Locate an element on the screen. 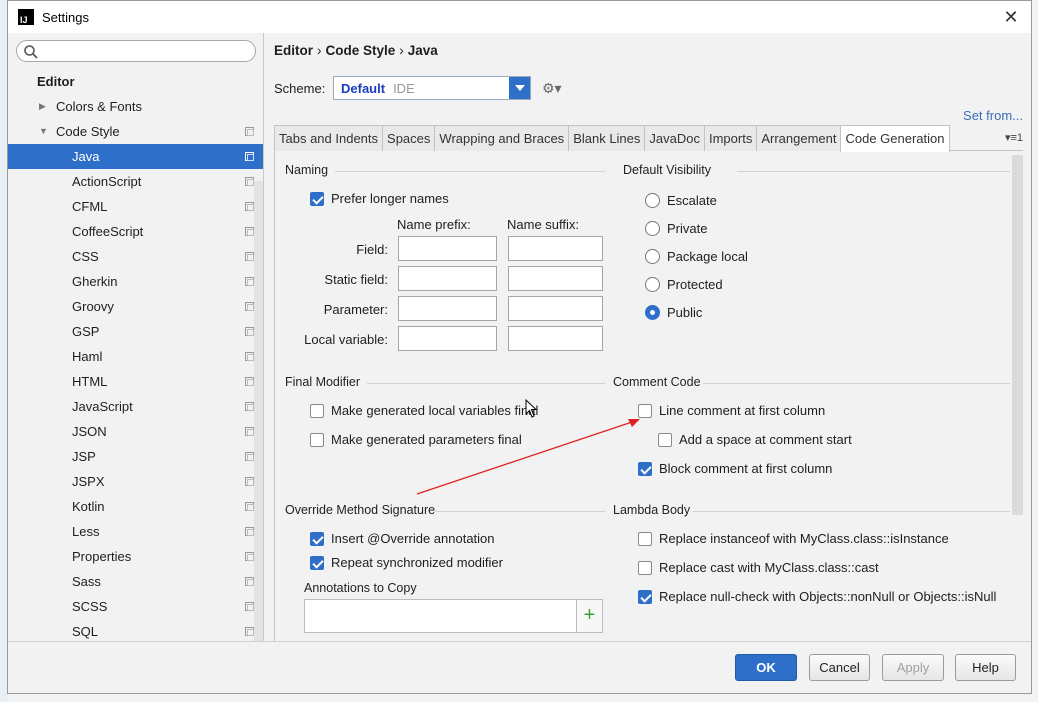 This screenshot has width=1038, height=702. scheme-dropdown: Default IDE is located at coordinates (432, 88).